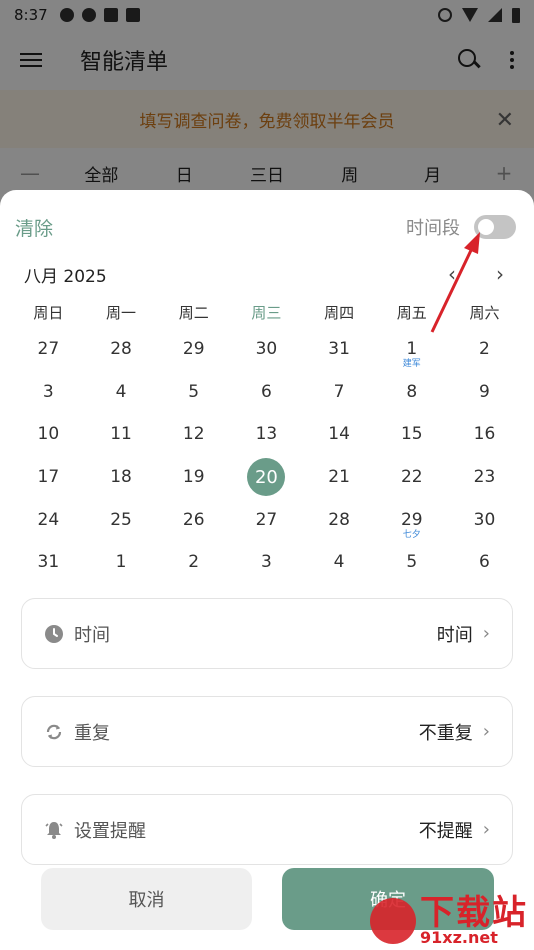 Image resolution: width=534 pixels, height=950 pixels. I want to click on weekday-label: 周二, so click(193, 313).